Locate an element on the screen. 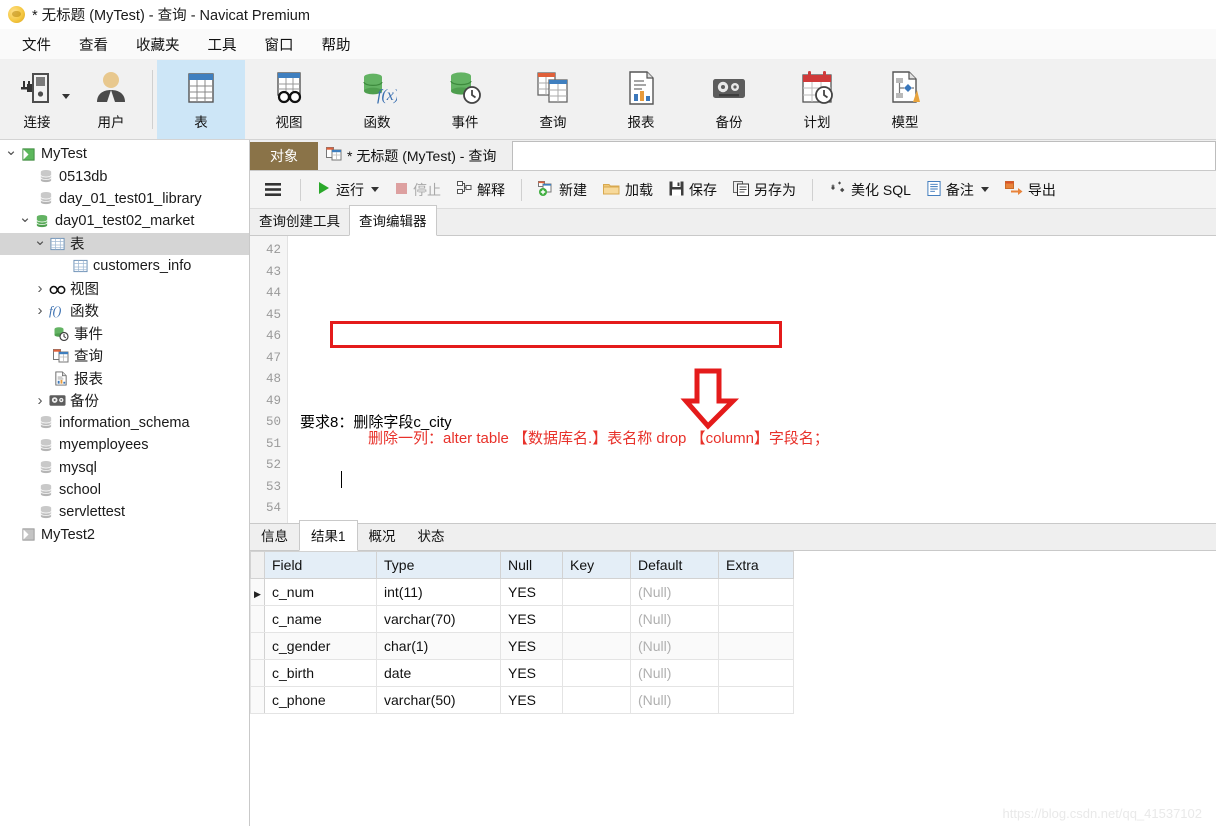 The width and height of the screenshot is (1216, 827). sidebar-item-functions: f() 函数 is located at coordinates (124, 311).